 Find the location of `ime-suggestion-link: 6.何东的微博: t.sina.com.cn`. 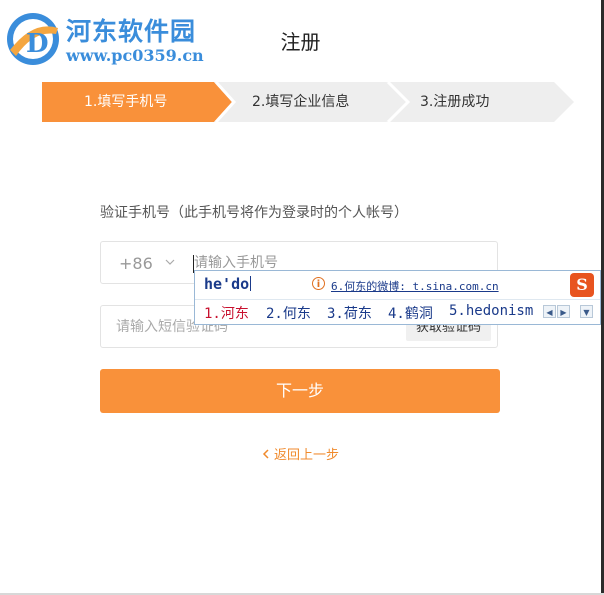

ime-suggestion-link: 6.何东的微博: t.sina.com.cn is located at coordinates (415, 286).